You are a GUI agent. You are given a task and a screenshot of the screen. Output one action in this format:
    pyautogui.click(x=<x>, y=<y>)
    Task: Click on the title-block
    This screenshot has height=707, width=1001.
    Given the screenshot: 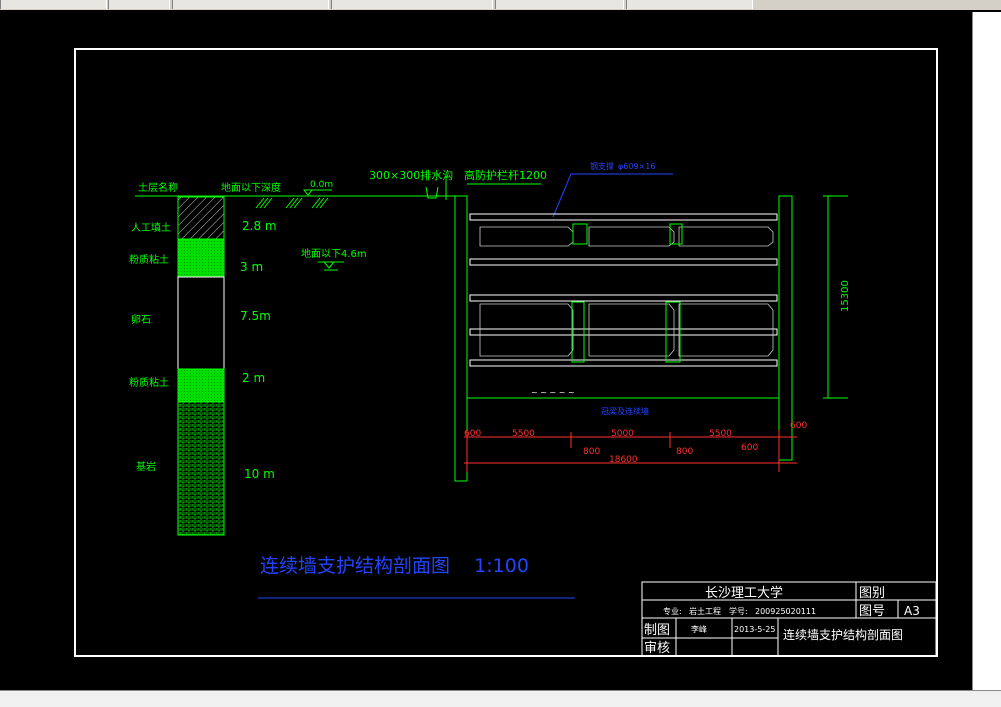 What is the action you would take?
    pyautogui.click(x=789, y=619)
    